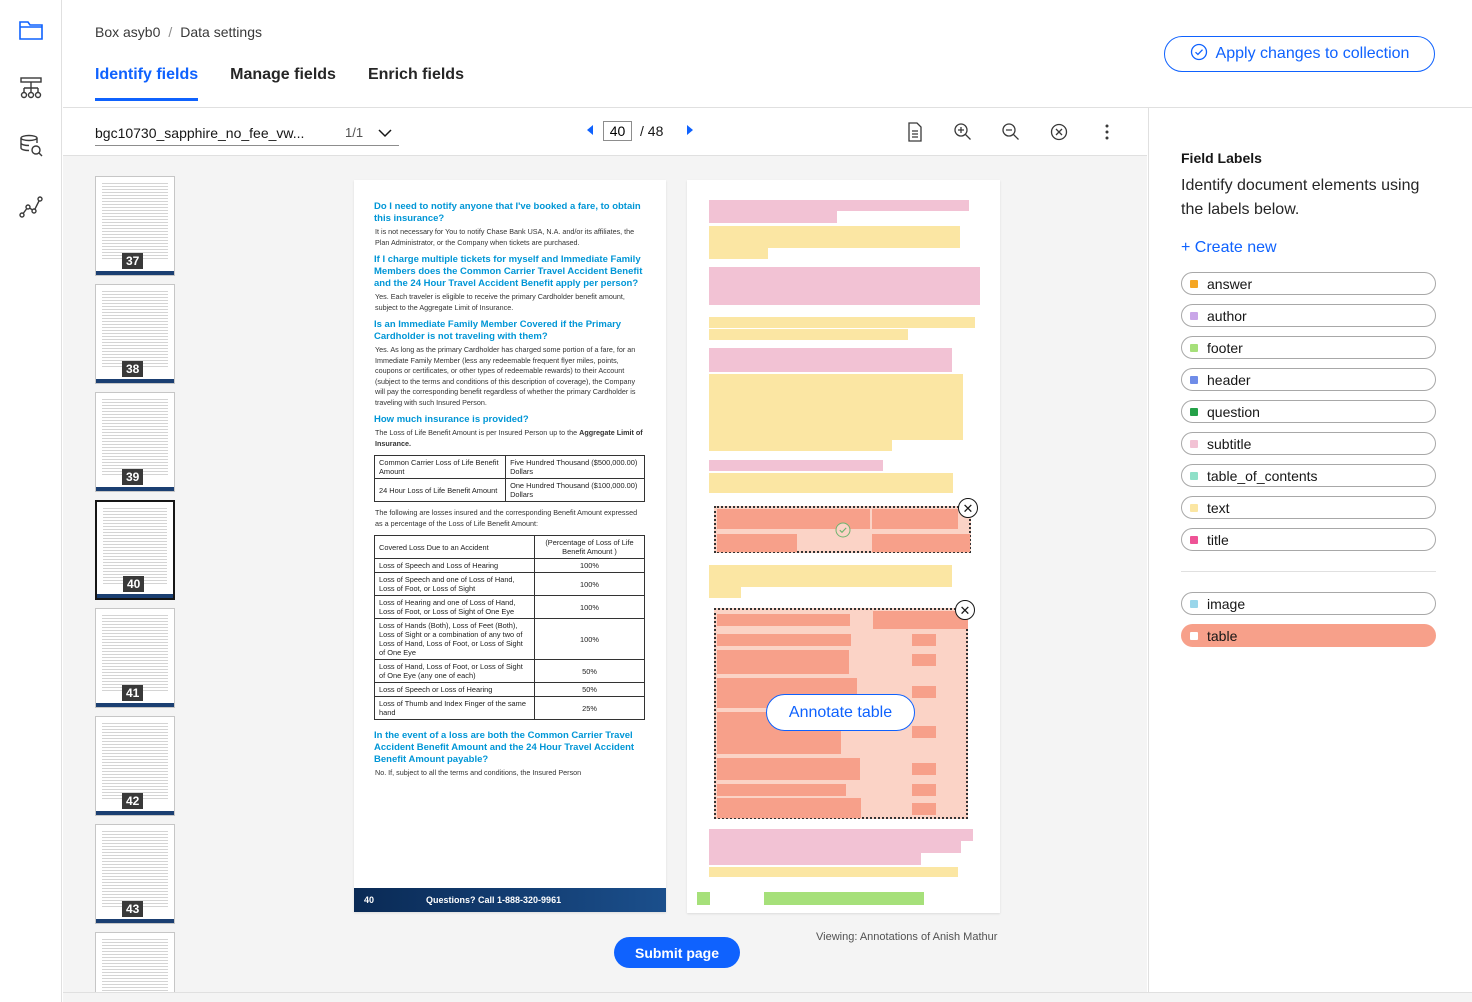 The image size is (1472, 1002). What do you see at coordinates (1308, 283) in the screenshot?
I see `label-answer: answer` at bounding box center [1308, 283].